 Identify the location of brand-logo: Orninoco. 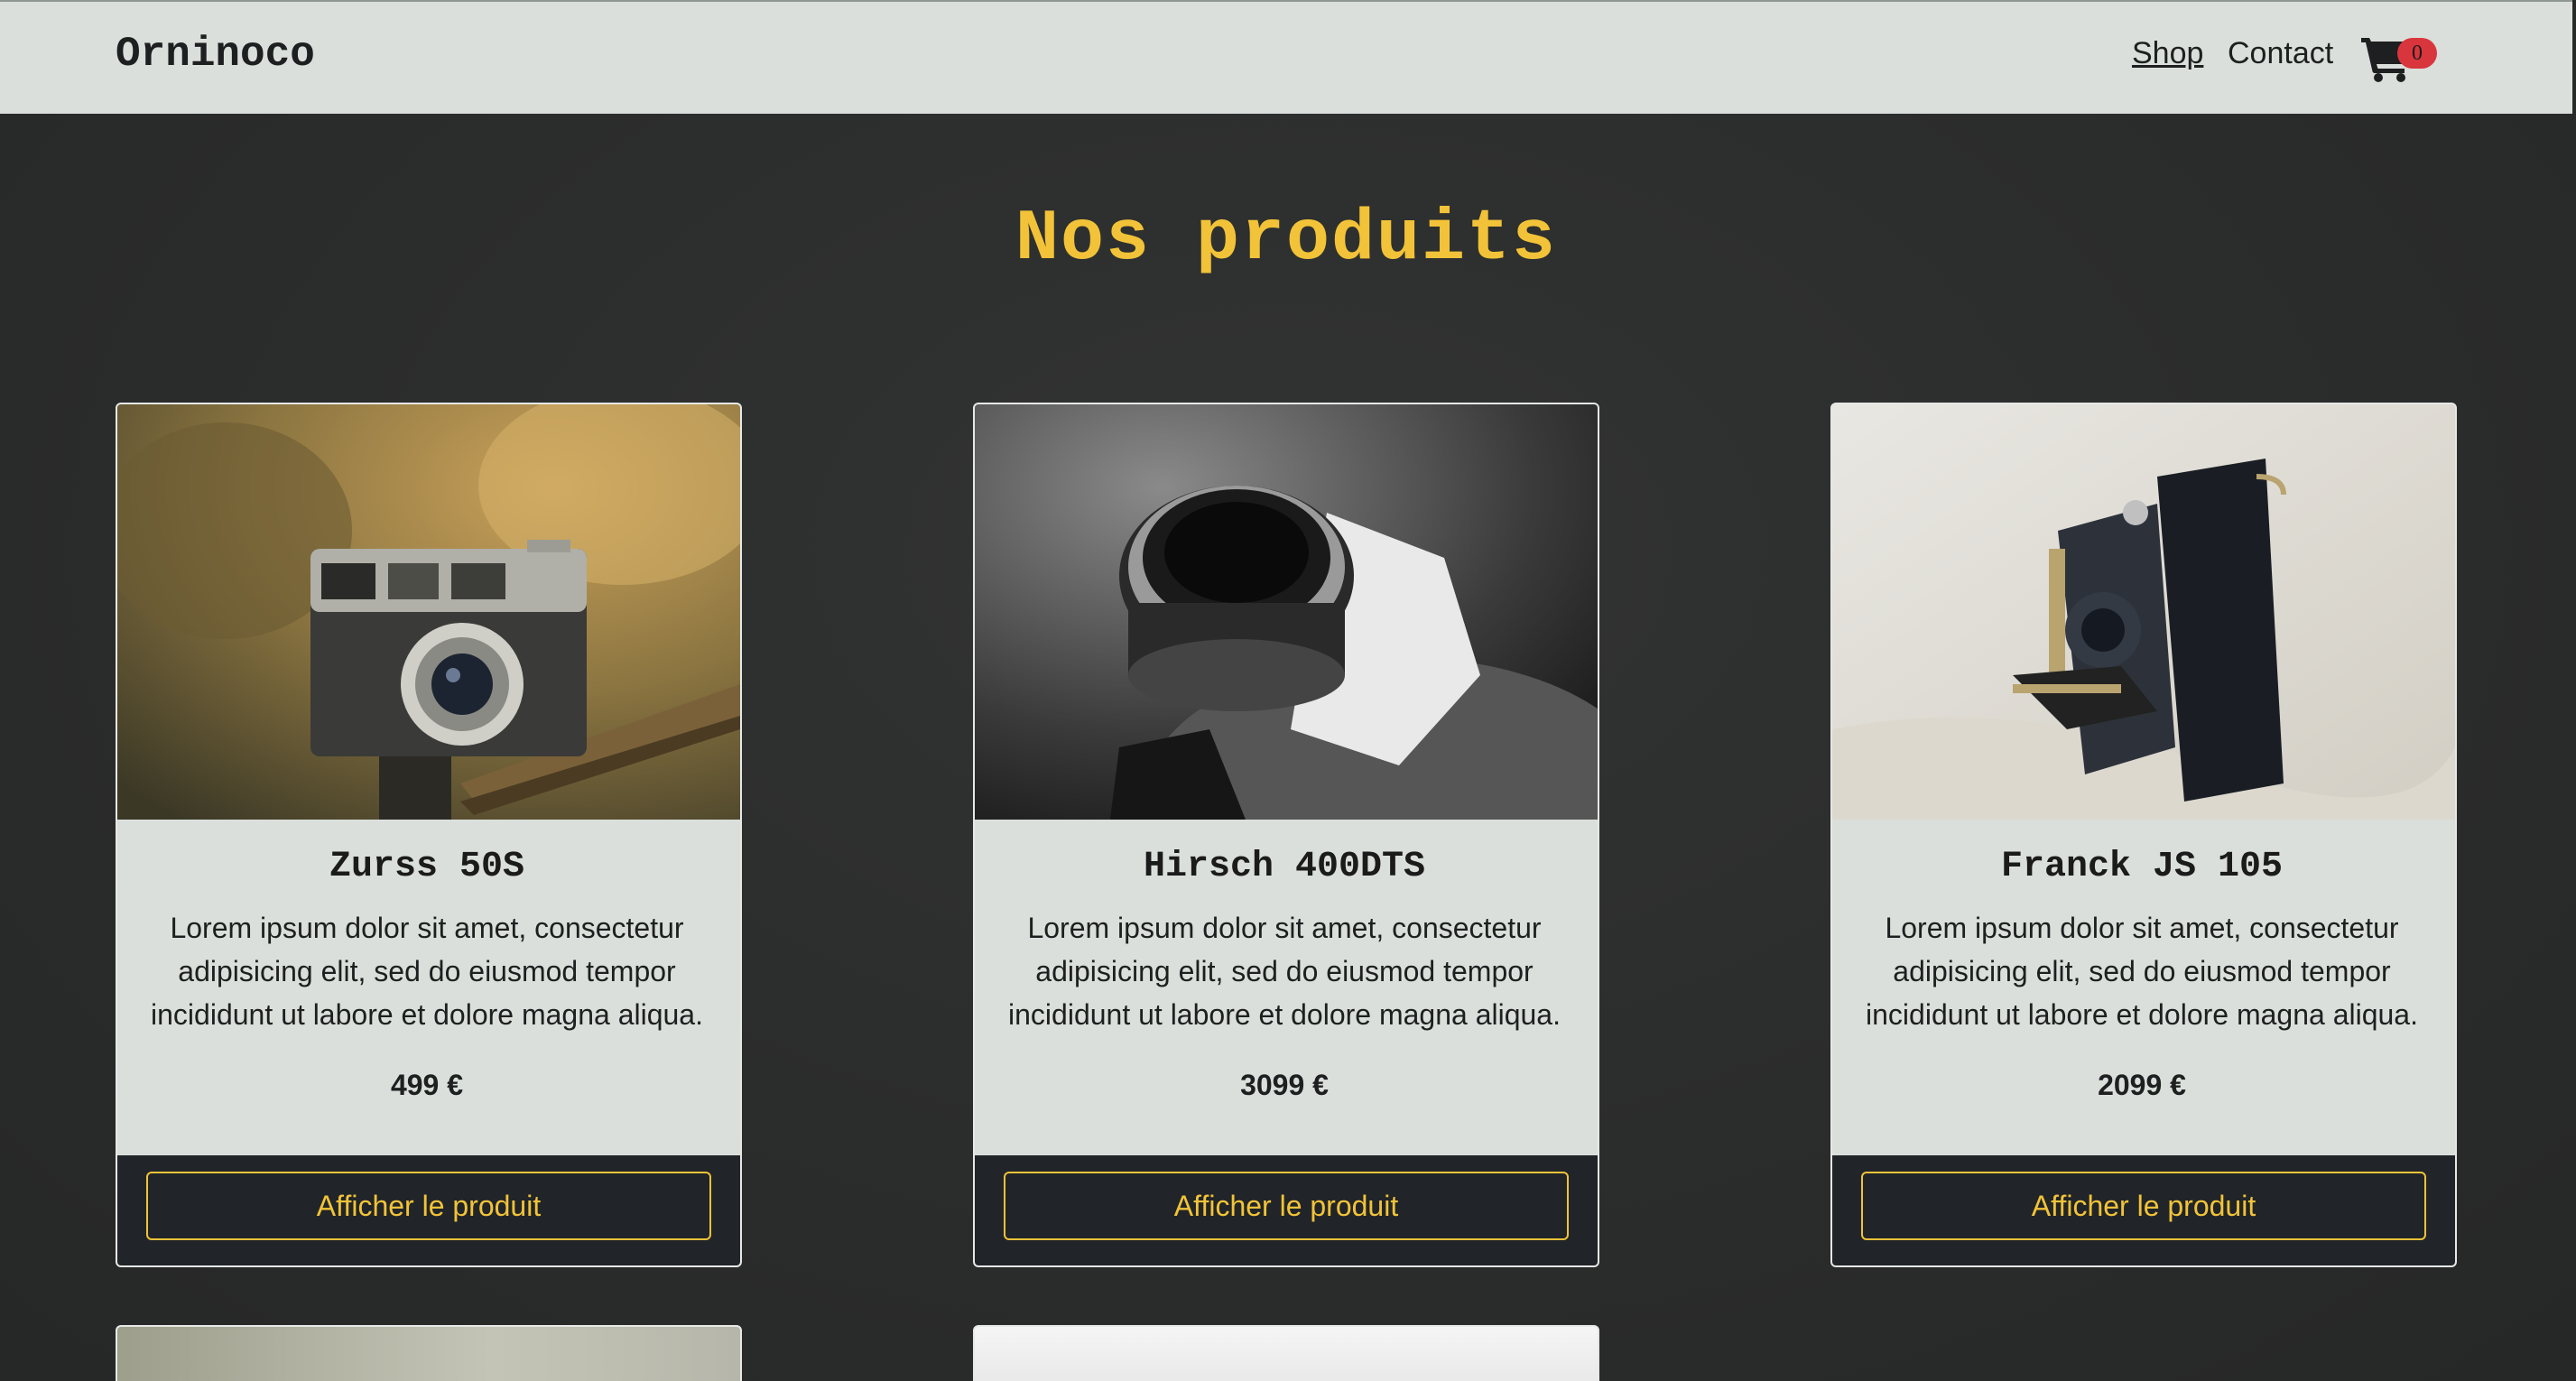
(215, 54).